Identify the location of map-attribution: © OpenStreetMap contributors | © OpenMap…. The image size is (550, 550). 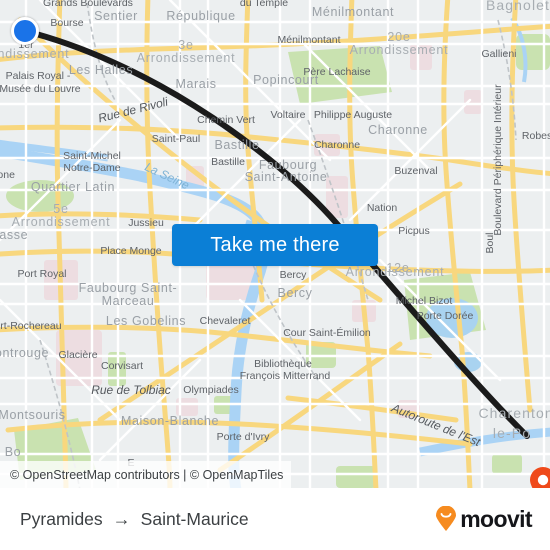
(146, 474).